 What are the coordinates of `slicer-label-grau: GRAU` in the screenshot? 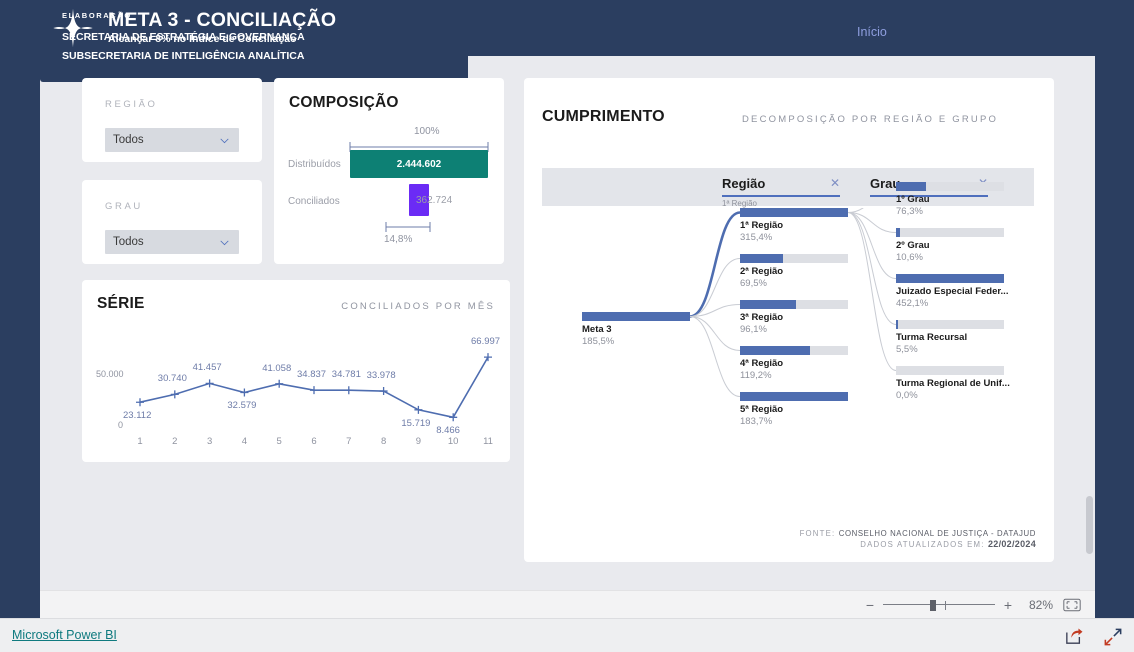 It's located at (124, 206).